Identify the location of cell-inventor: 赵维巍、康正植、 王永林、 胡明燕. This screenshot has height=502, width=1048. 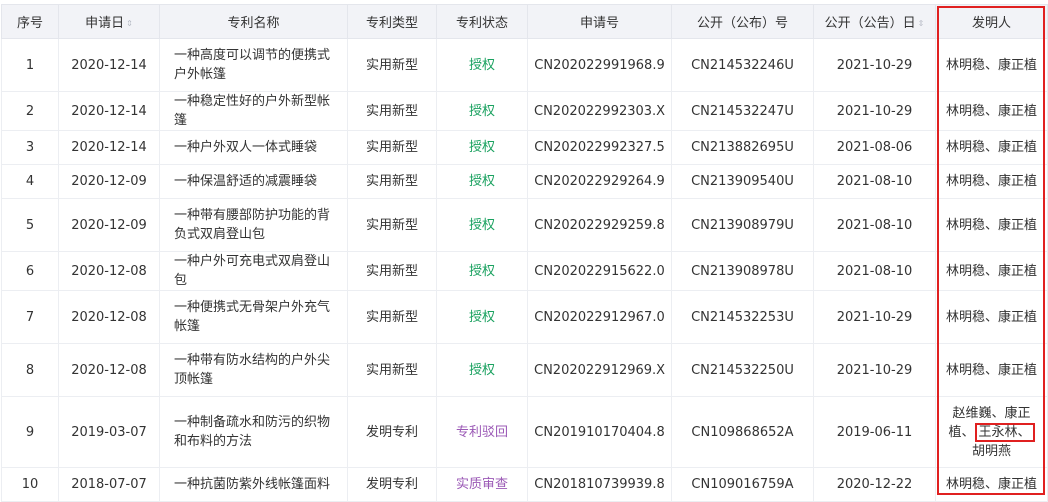
(991, 432).